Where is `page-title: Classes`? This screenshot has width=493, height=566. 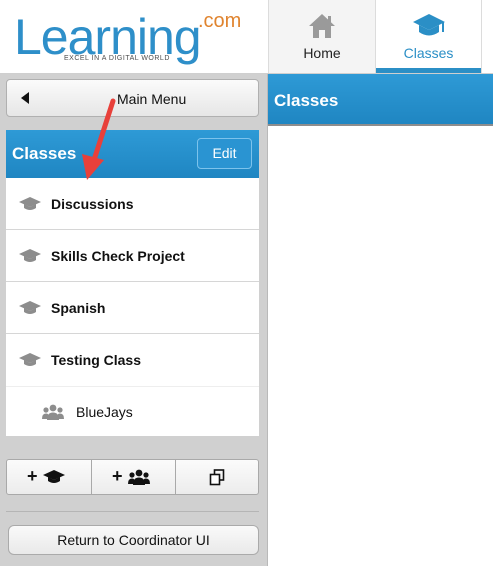 page-title: Classes is located at coordinates (306, 100).